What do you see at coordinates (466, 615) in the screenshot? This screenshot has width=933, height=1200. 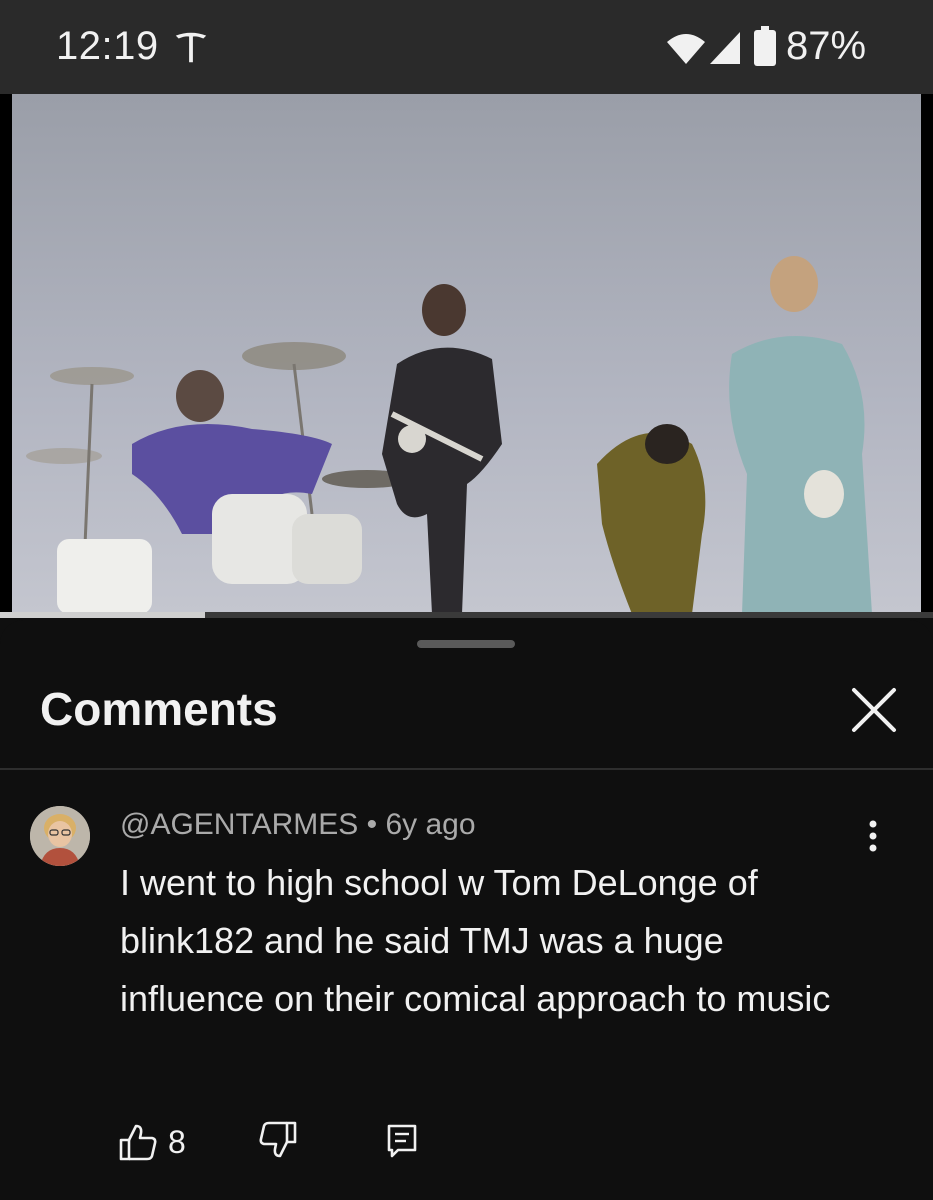 I see `video-progress-track` at bounding box center [466, 615].